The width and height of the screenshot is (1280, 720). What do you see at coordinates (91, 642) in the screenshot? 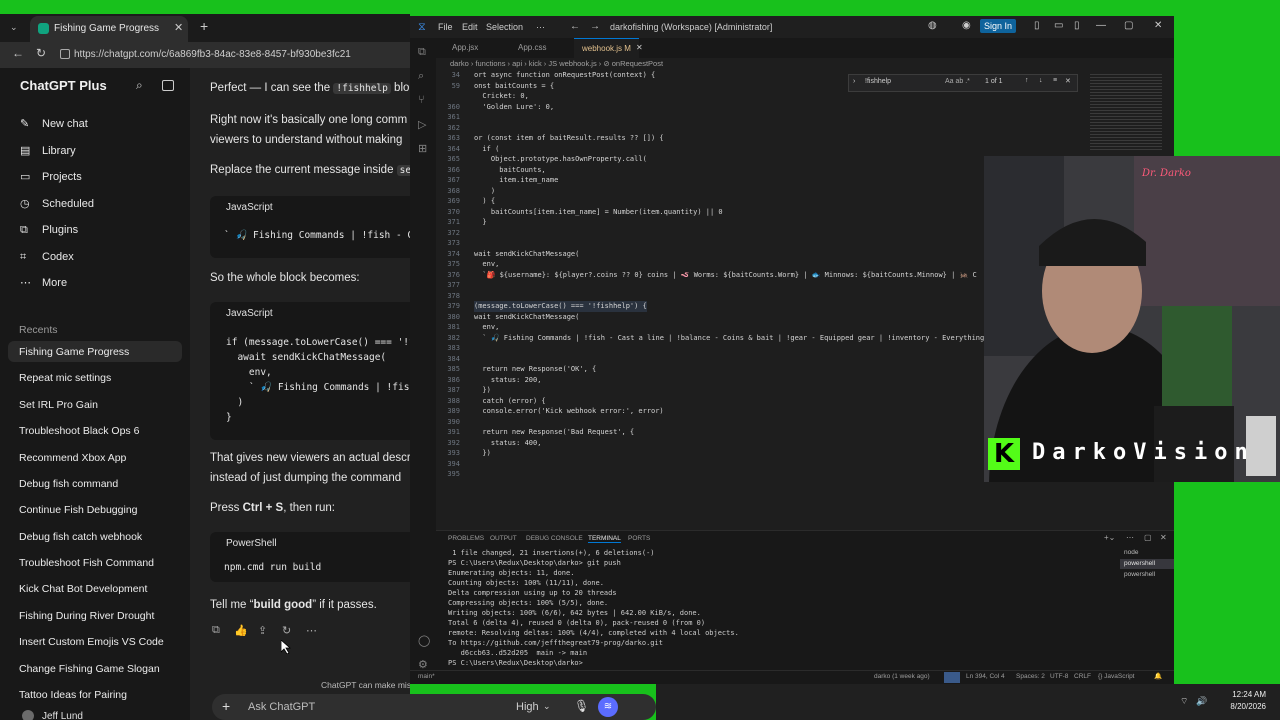
I see `recent-chat-item: Insert Custom Emojis VS Code` at bounding box center [91, 642].